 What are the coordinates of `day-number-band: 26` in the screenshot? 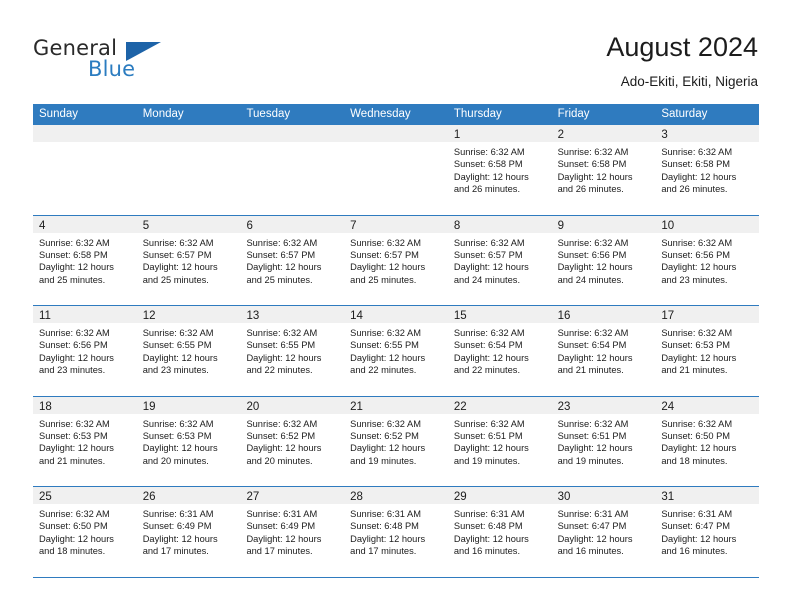 It's located at (188, 495).